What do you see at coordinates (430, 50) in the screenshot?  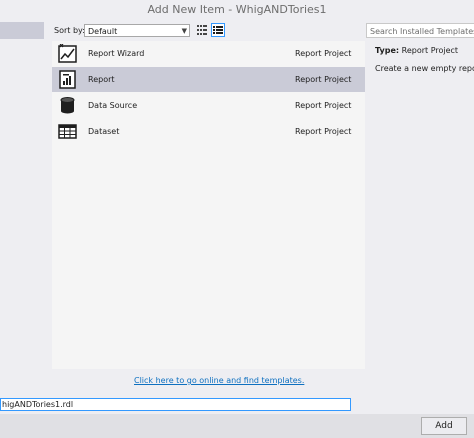 I see `details-type-value: Report Project` at bounding box center [430, 50].